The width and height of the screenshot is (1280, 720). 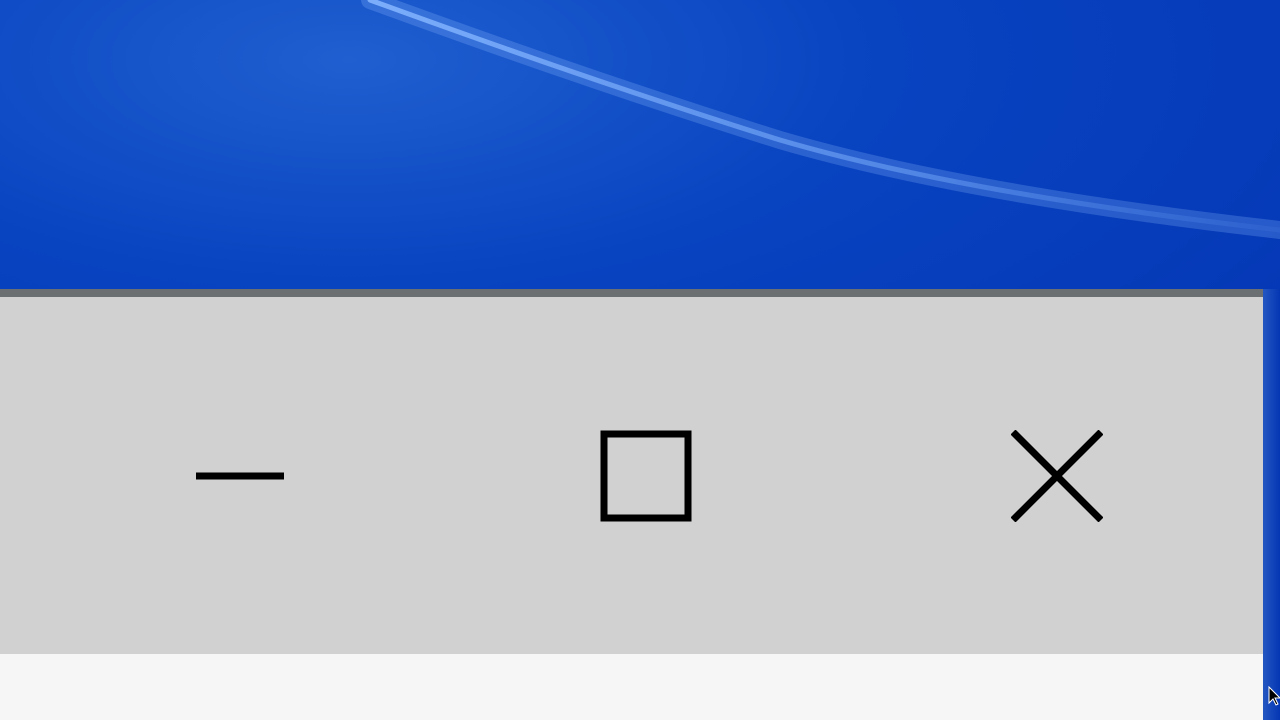 I want to click on minimize-button, so click(x=240, y=475).